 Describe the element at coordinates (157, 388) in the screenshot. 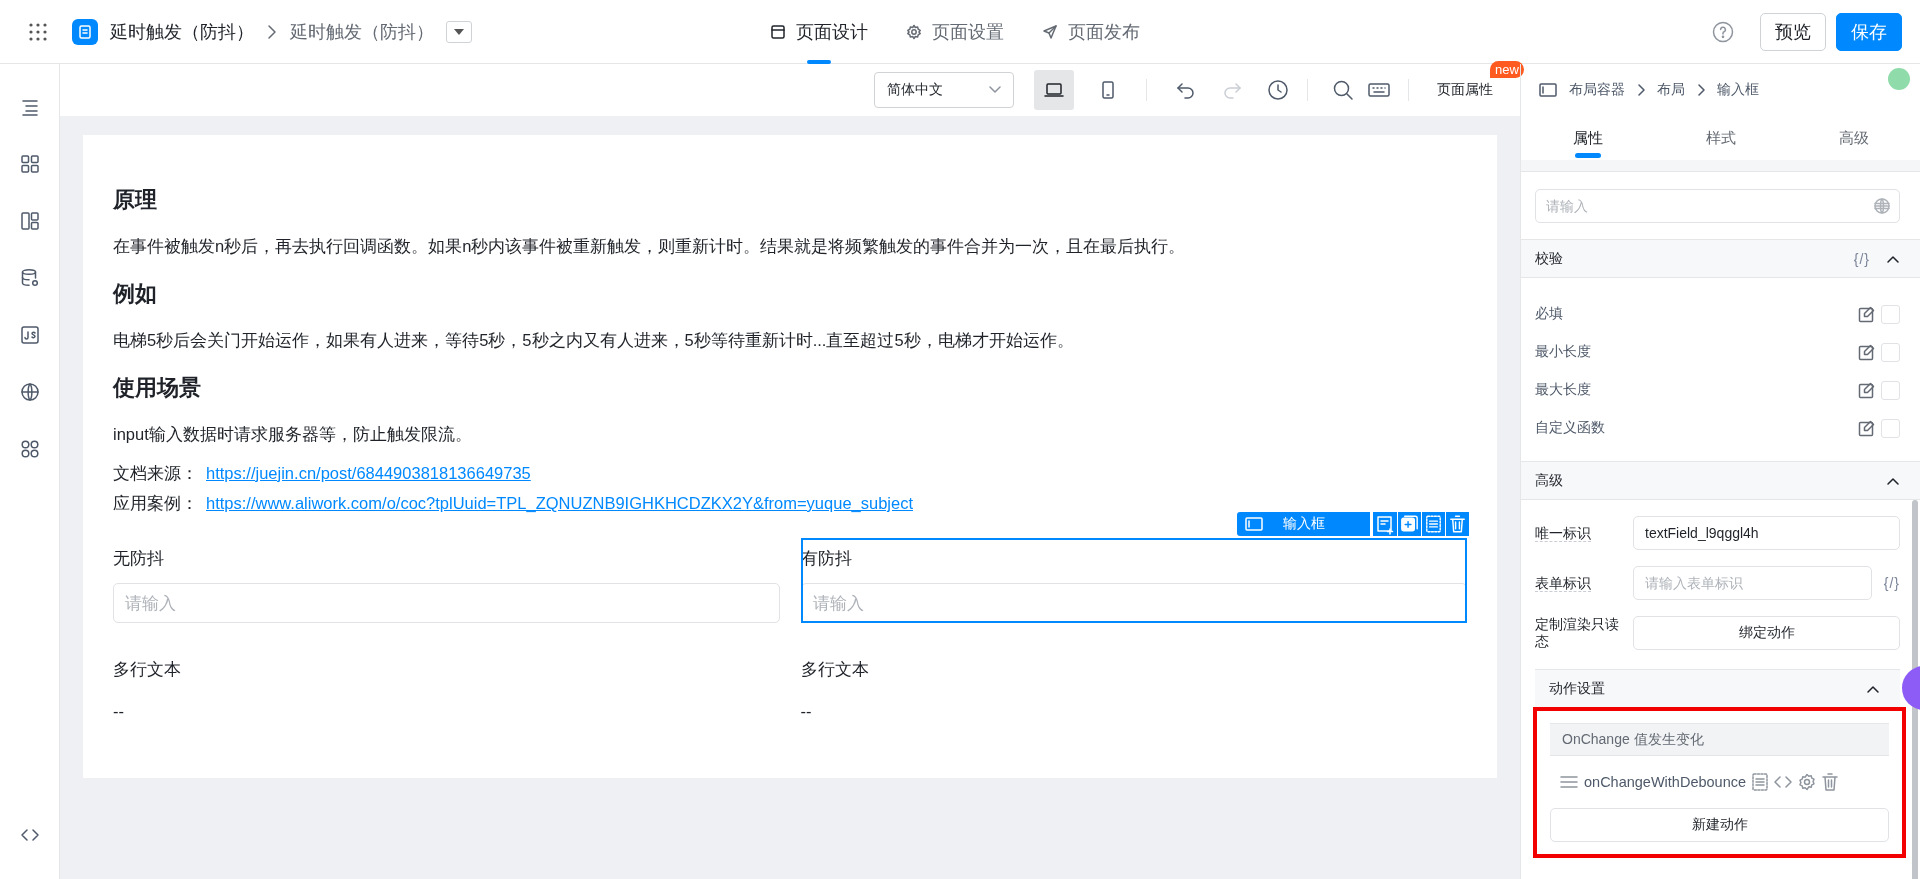

I see `section-heading: 使用场景` at that location.